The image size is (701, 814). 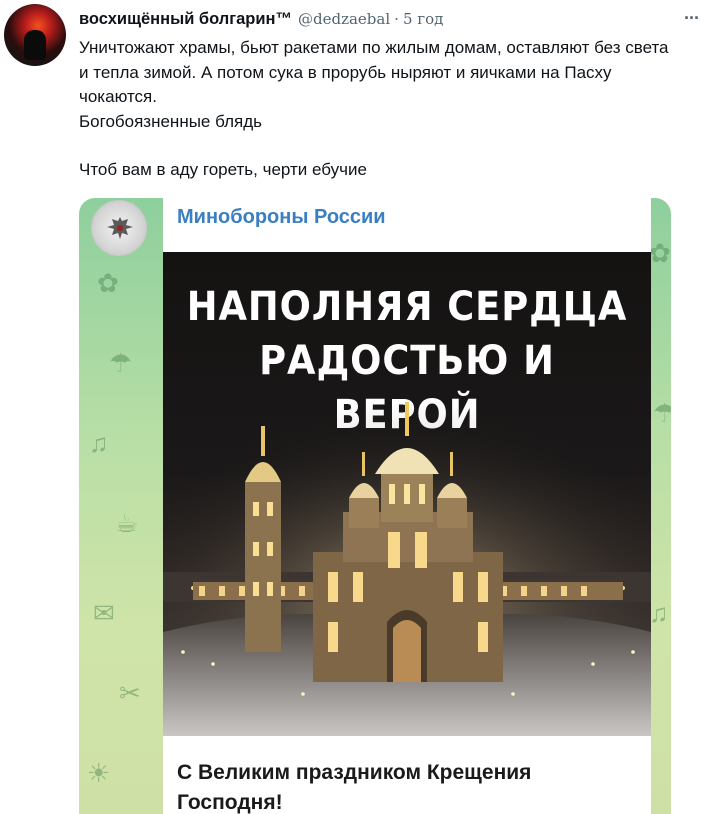 What do you see at coordinates (170, 121) in the screenshot?
I see `tweet-text-line: Богобоязненные блядь` at bounding box center [170, 121].